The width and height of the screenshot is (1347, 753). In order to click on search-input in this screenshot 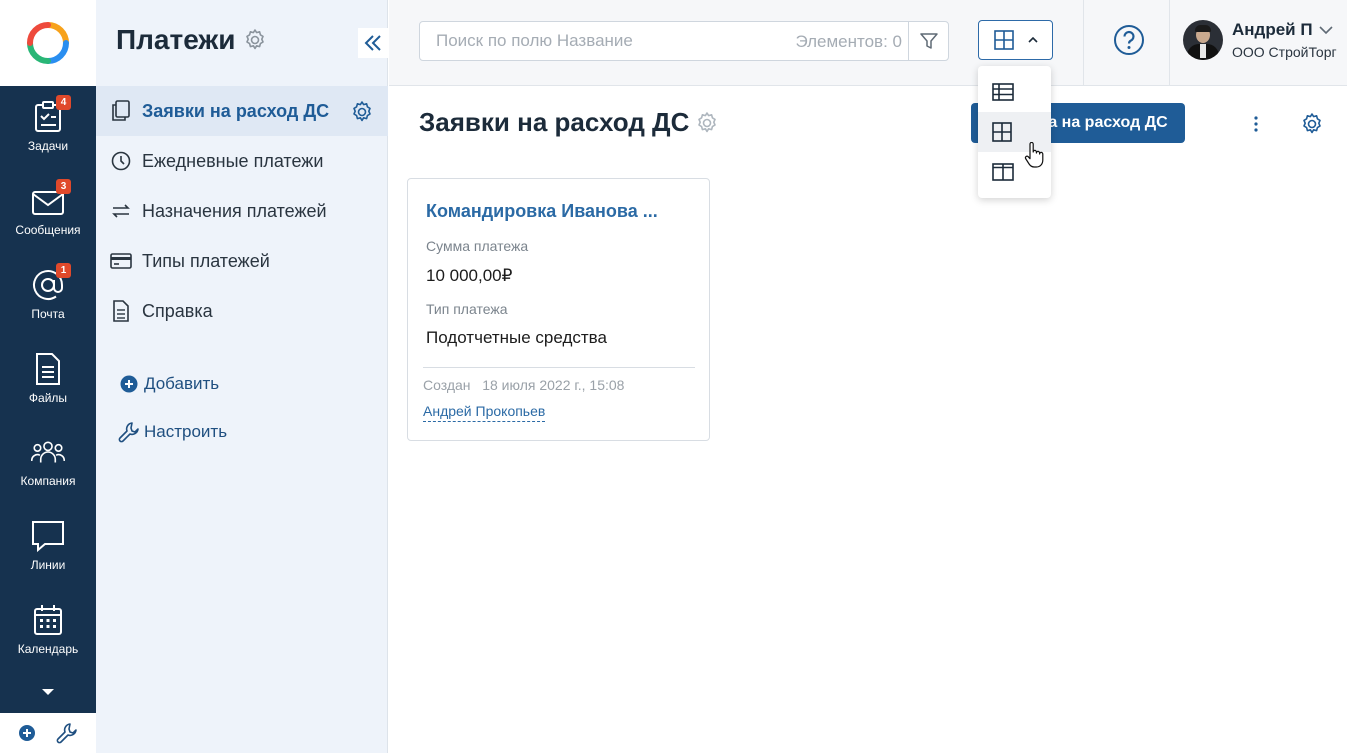, I will do `click(600, 41)`.